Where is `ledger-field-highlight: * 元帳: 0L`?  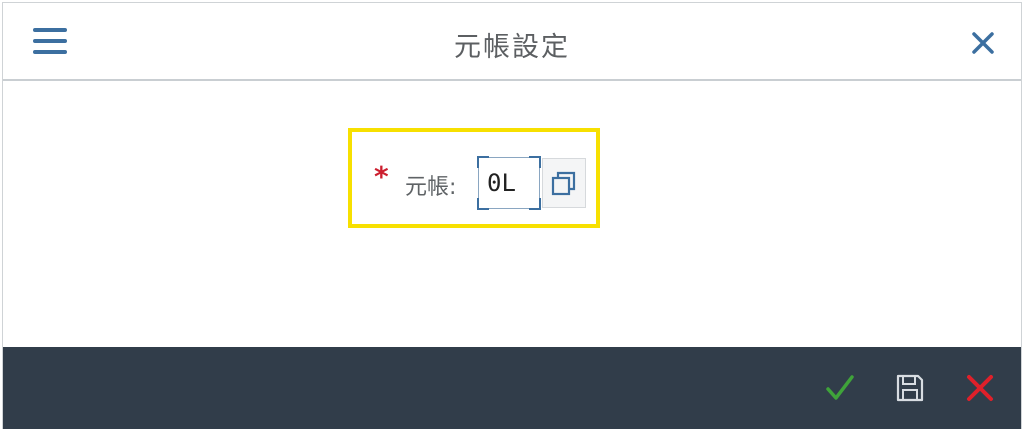
ledger-field-highlight: * 元帳: 0L is located at coordinates (474, 178).